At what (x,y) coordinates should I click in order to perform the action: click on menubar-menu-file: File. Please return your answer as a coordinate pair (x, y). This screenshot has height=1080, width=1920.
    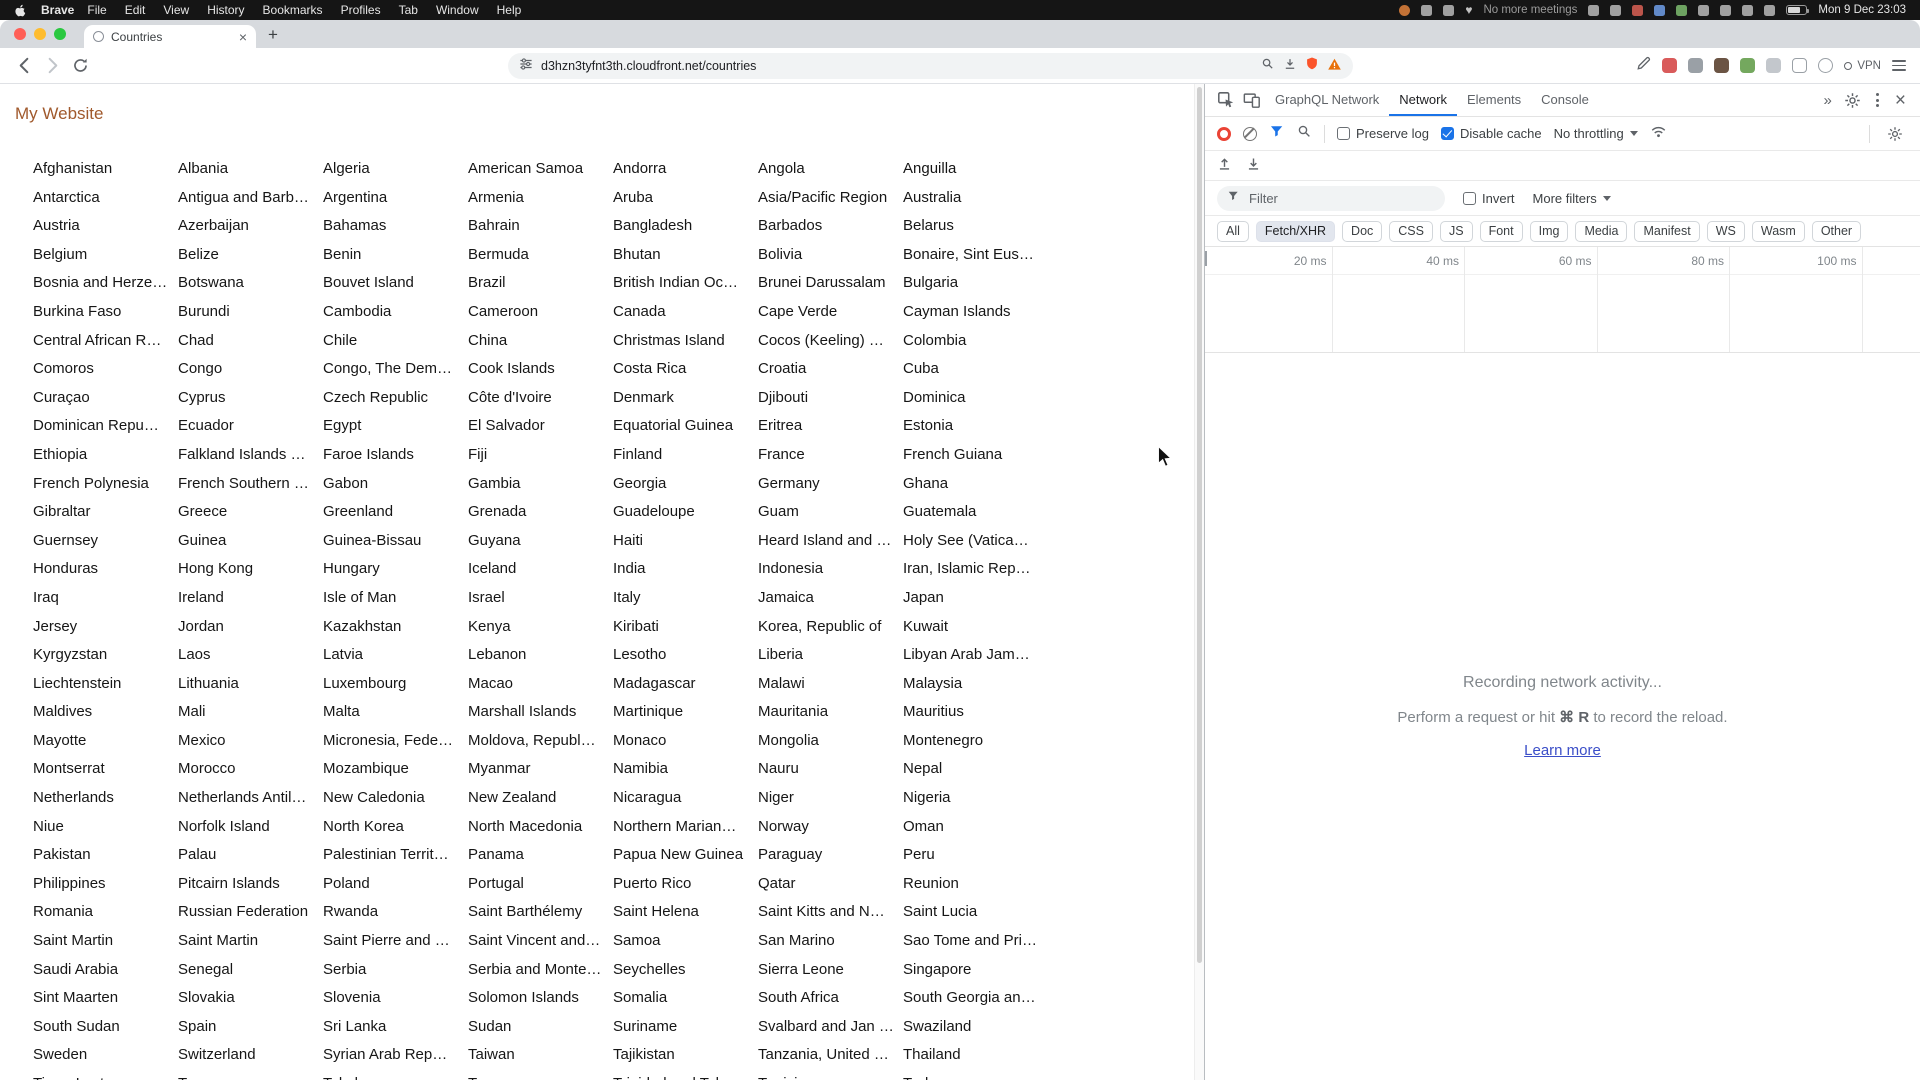
    Looking at the image, I should click on (96, 10).